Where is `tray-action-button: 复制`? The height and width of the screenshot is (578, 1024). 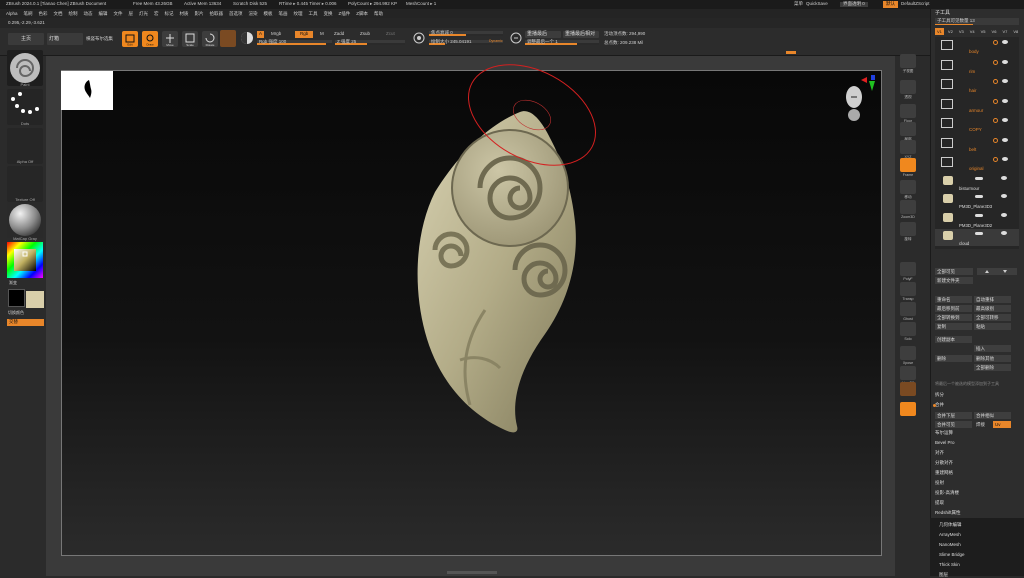
tray-action-button: 复制 is located at coordinates (953, 326).